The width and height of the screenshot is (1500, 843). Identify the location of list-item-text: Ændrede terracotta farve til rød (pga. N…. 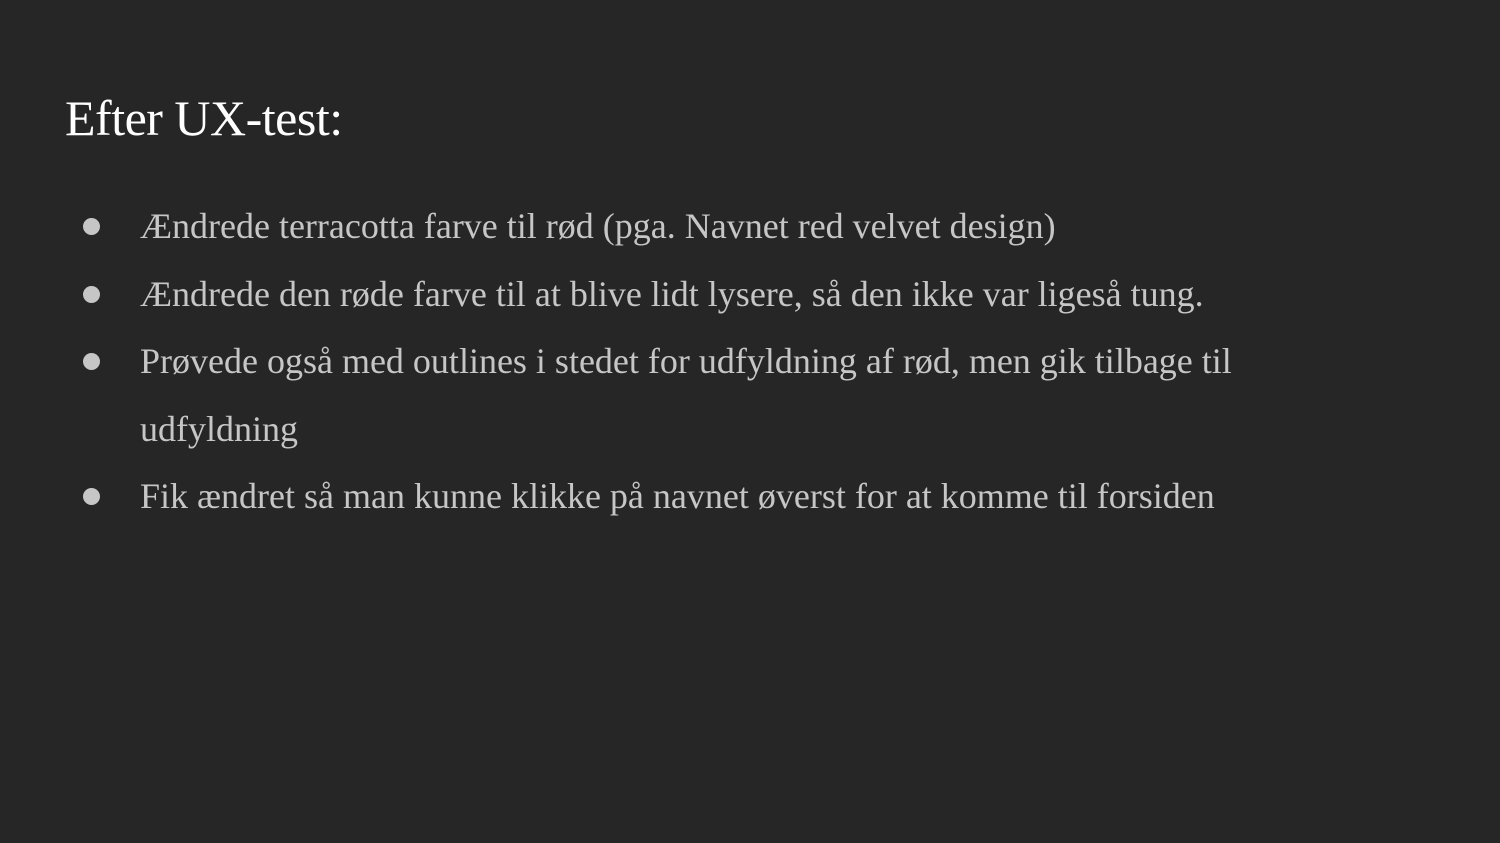
(598, 226).